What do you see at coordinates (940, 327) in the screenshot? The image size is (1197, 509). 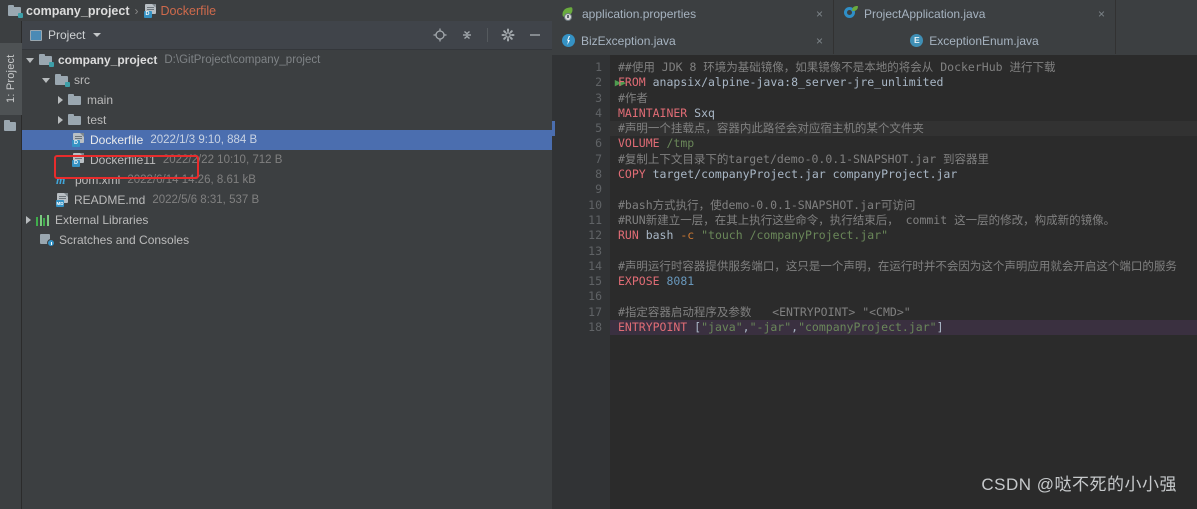 I see `code-token: ]` at bounding box center [940, 327].